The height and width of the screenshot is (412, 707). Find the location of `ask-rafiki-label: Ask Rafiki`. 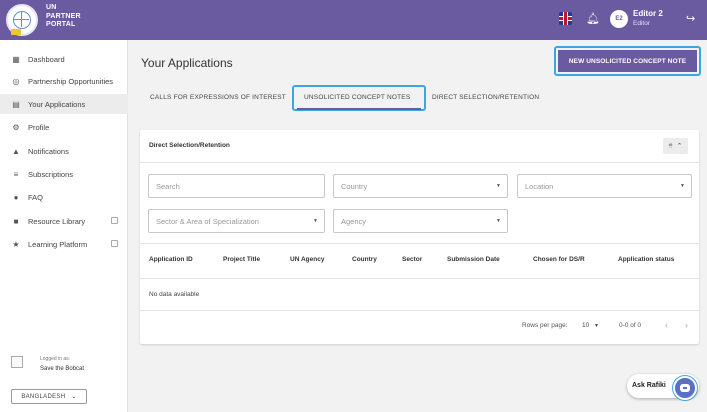

ask-rafiki-label: Ask Rafiki is located at coordinates (649, 385).